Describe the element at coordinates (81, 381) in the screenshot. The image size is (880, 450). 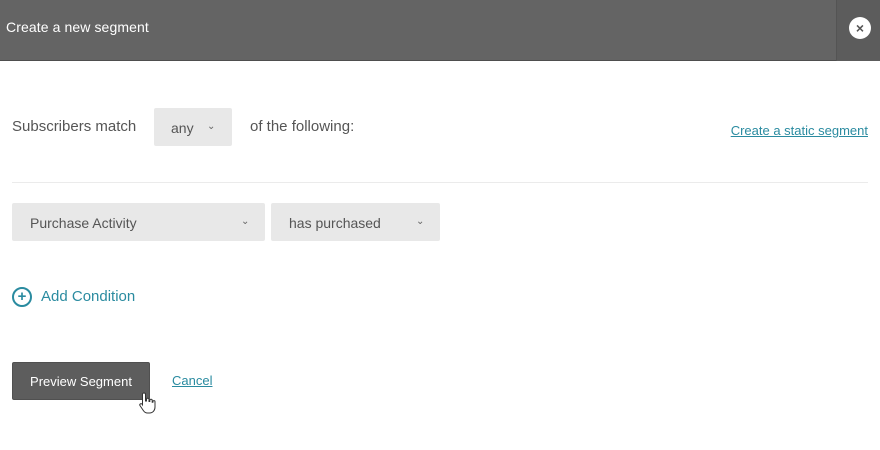
I see `preview-segment-button: Preview Segment` at that location.